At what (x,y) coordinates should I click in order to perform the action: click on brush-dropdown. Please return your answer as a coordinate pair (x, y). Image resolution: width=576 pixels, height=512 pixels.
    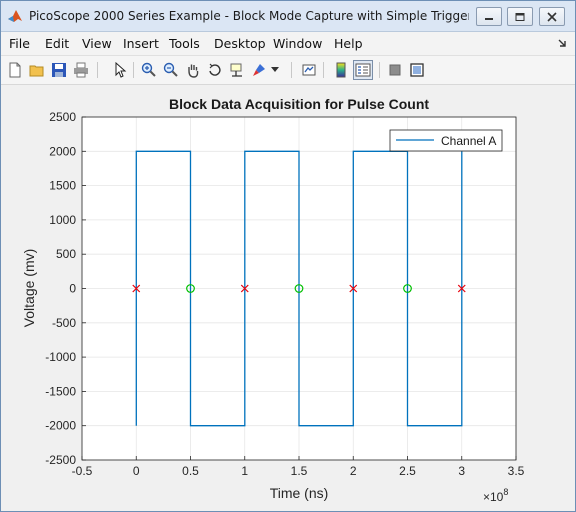
    Looking at the image, I should click on (275, 70).